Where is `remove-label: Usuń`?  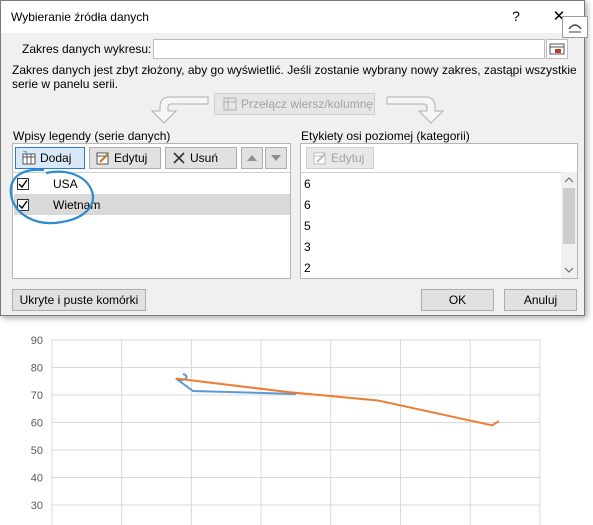
remove-label: Usuń is located at coordinates (204, 158).